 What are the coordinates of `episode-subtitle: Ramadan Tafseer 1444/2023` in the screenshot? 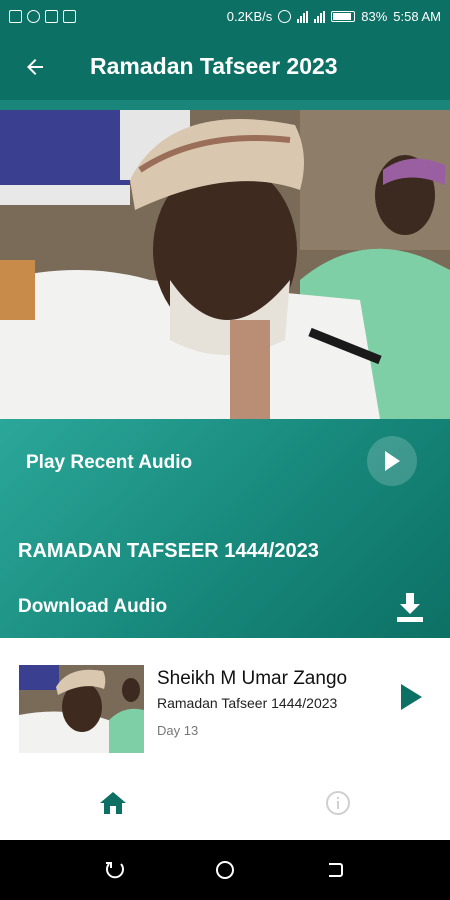 It's located at (247, 703).